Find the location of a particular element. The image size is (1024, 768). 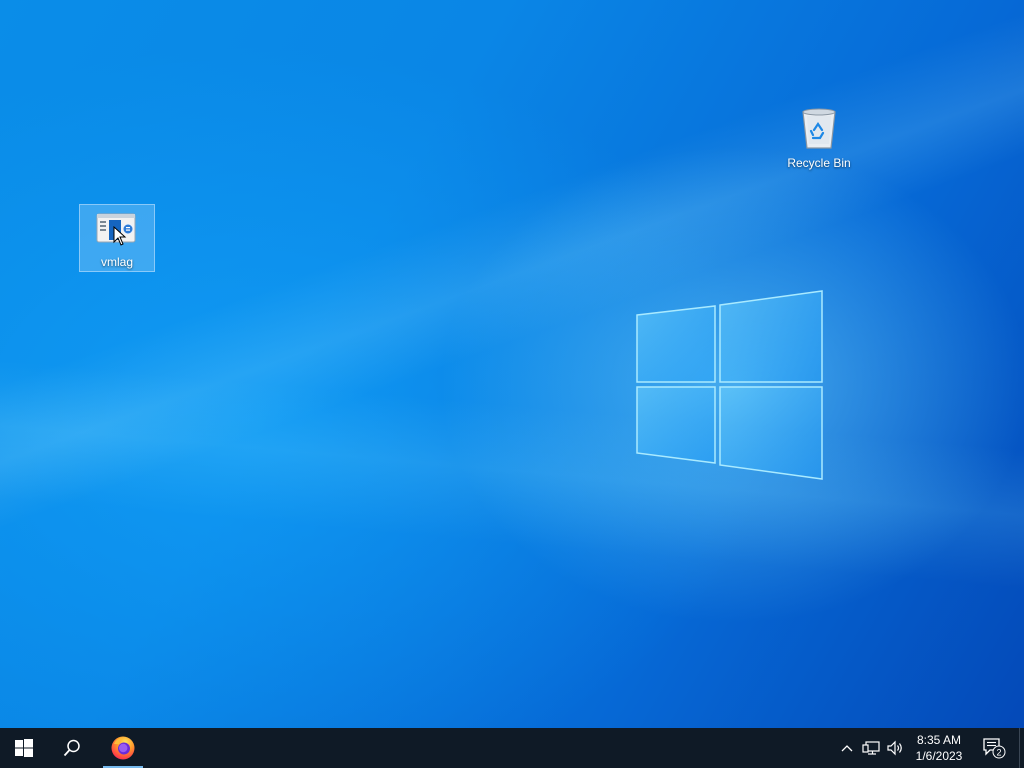

notification-count-badge: 2 is located at coordinates (998, 753).